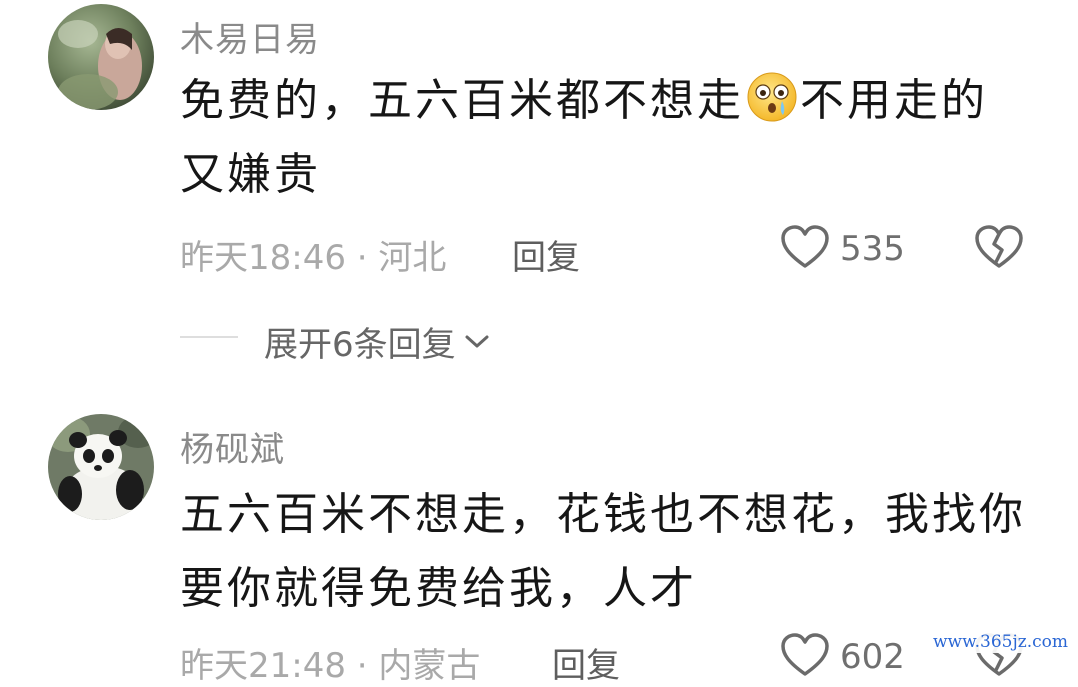  Describe the element at coordinates (477, 342) in the screenshot. I see `chevron-down-icon` at that location.